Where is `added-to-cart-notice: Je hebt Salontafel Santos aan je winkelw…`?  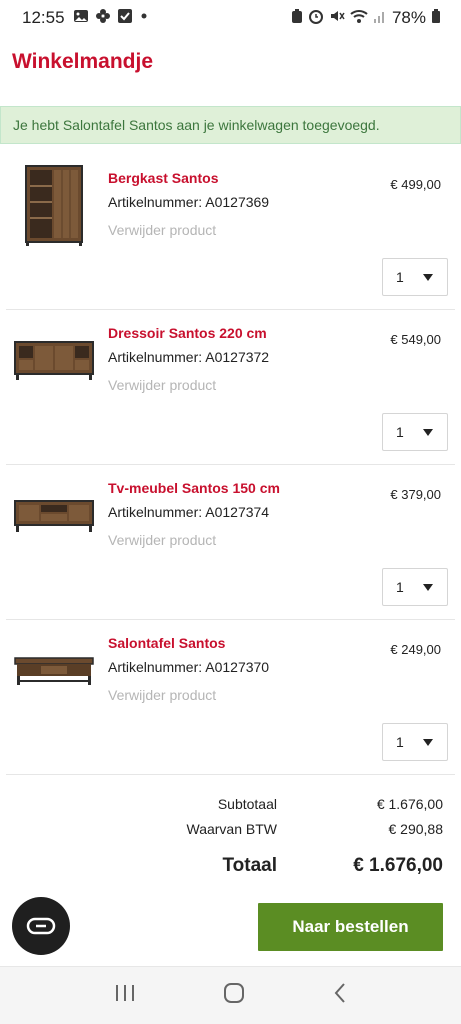
added-to-cart-notice: Je hebt Salontafel Santos aan je winkelw… is located at coordinates (230, 125).